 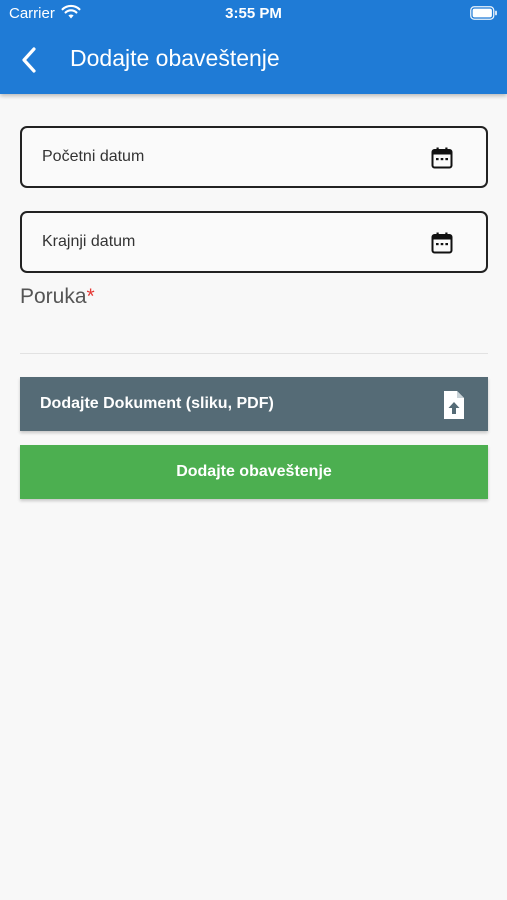 What do you see at coordinates (53, 296) in the screenshot?
I see `message-label-text: Poruka` at bounding box center [53, 296].